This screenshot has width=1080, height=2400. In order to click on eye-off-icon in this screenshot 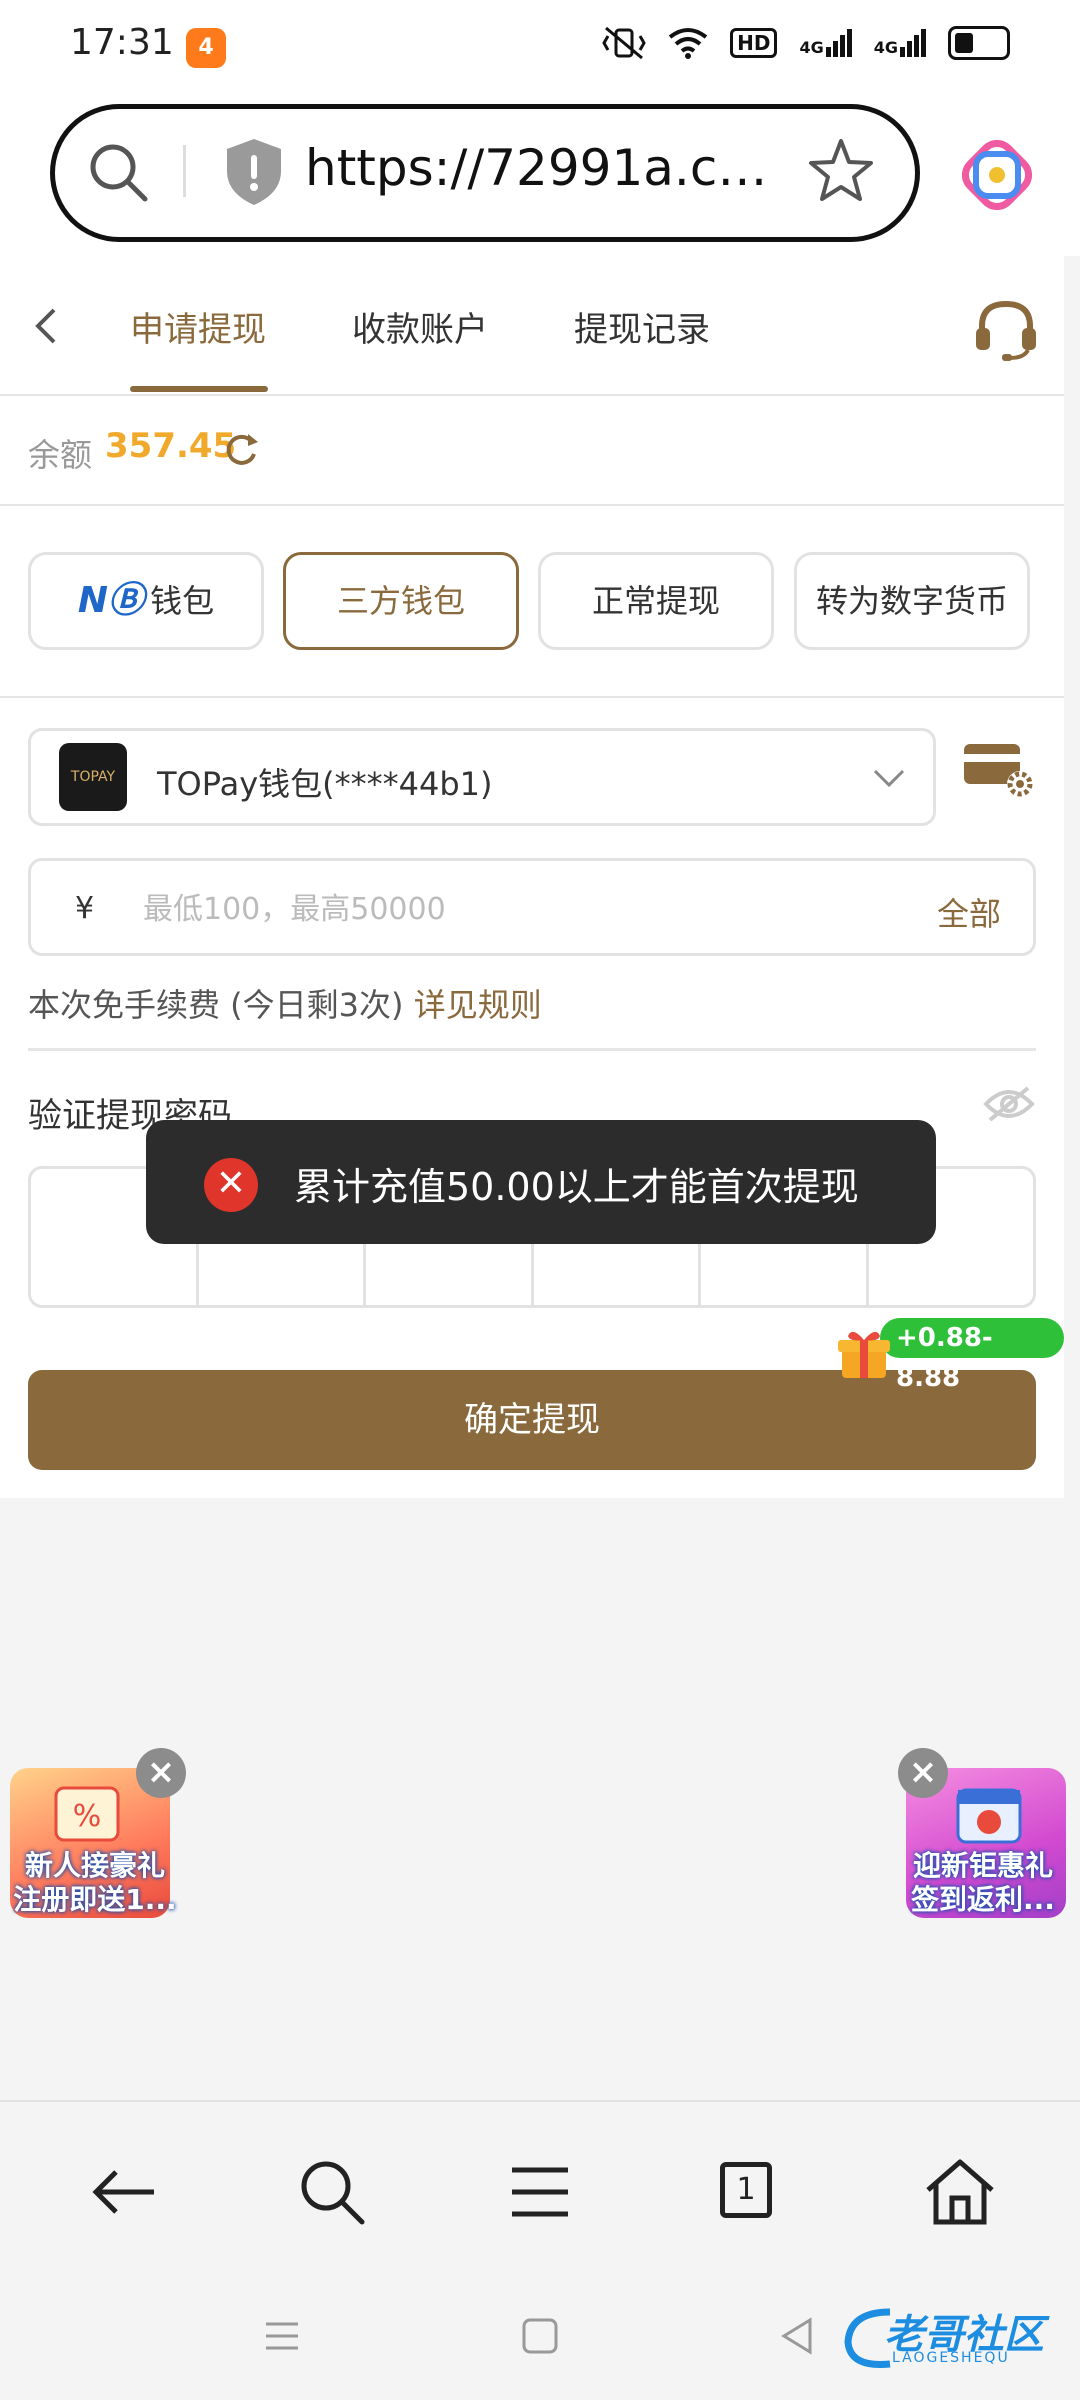, I will do `click(1009, 1104)`.